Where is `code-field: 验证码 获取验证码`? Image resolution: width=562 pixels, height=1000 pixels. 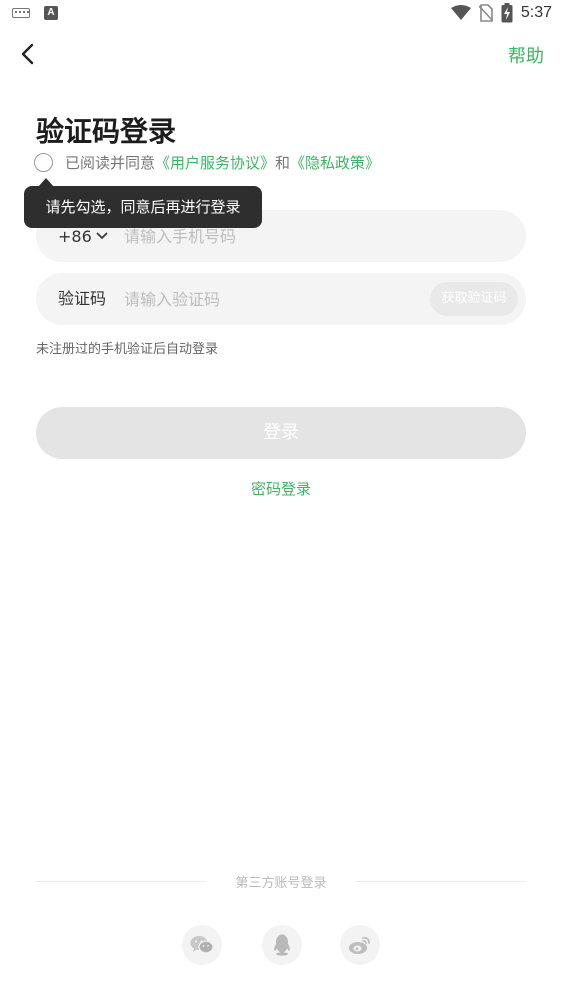 code-field: 验证码 获取验证码 is located at coordinates (281, 299).